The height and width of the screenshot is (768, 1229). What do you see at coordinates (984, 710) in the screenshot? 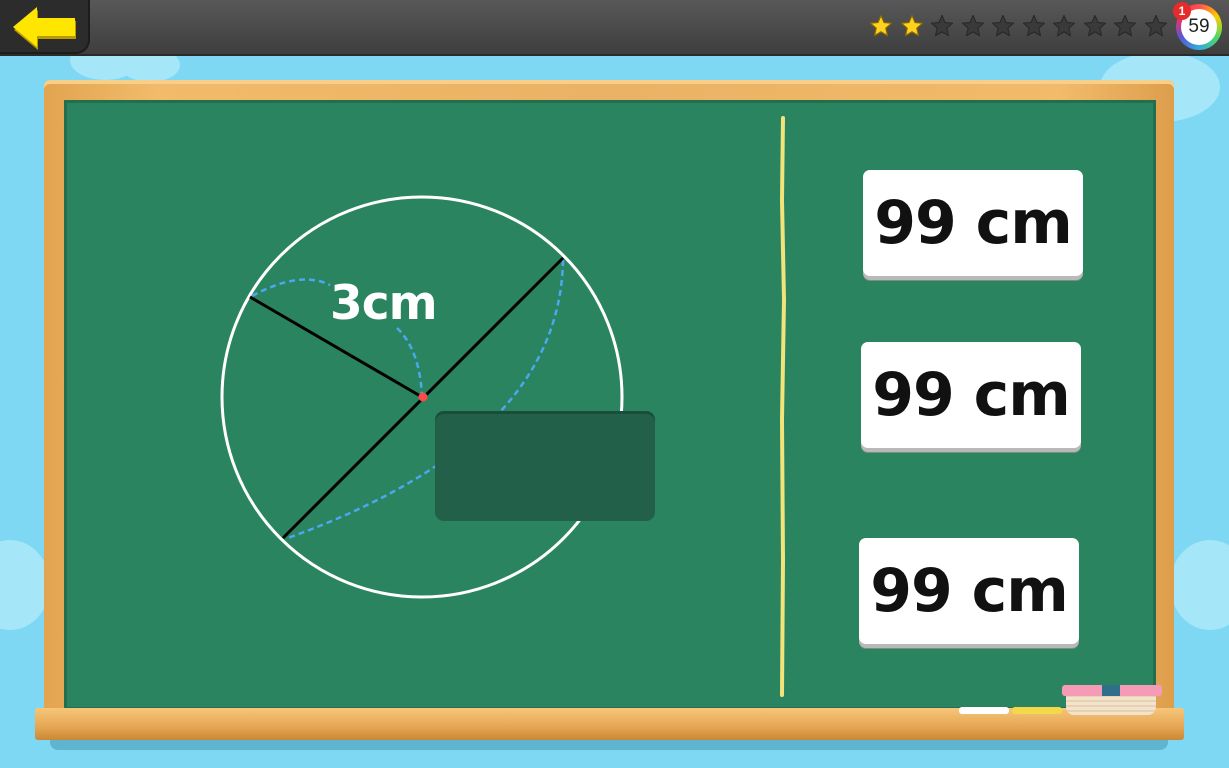
I see `chalk-white` at bounding box center [984, 710].